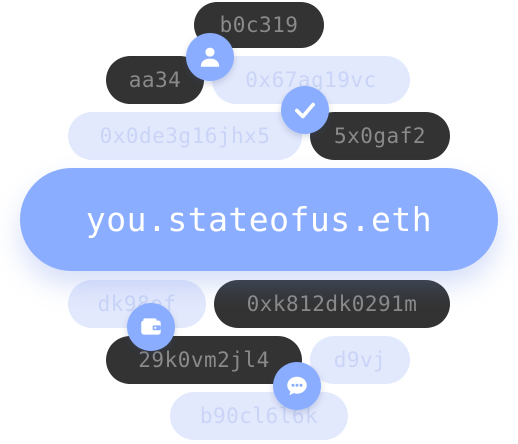 Image resolution: width=518 pixels, height=444 pixels. What do you see at coordinates (332, 304) in the screenshot?
I see `handle-pill-0xk812dk0291m: 0xk812dk0291m` at bounding box center [332, 304].